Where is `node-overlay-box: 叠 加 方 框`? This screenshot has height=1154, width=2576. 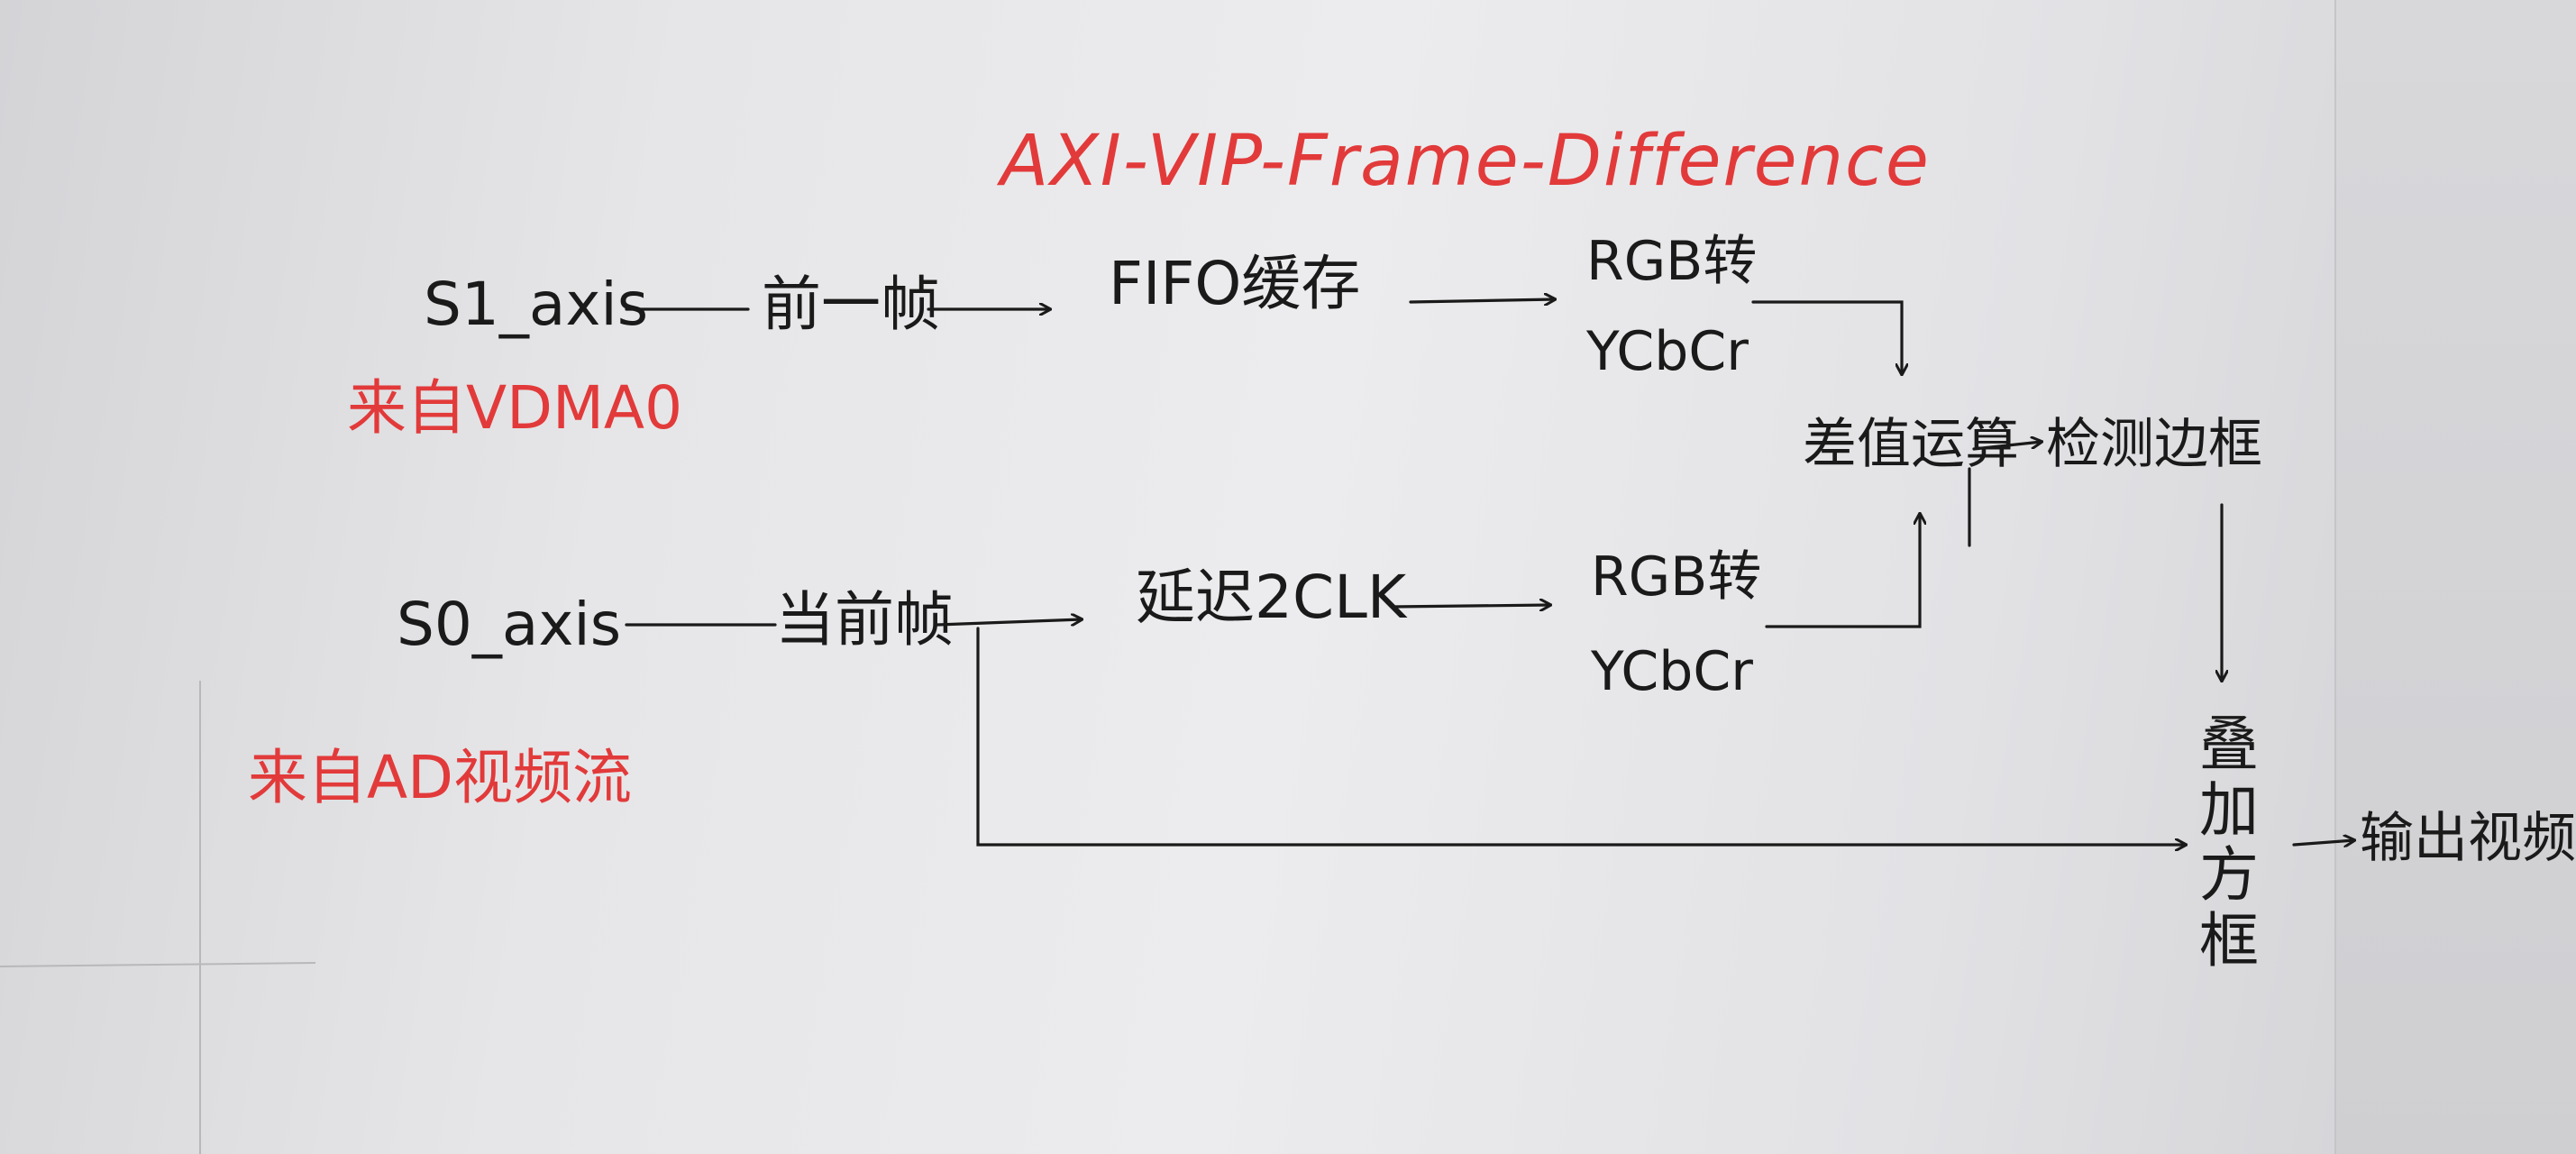 node-overlay-box: 叠 加 方 框 is located at coordinates (2229, 842).